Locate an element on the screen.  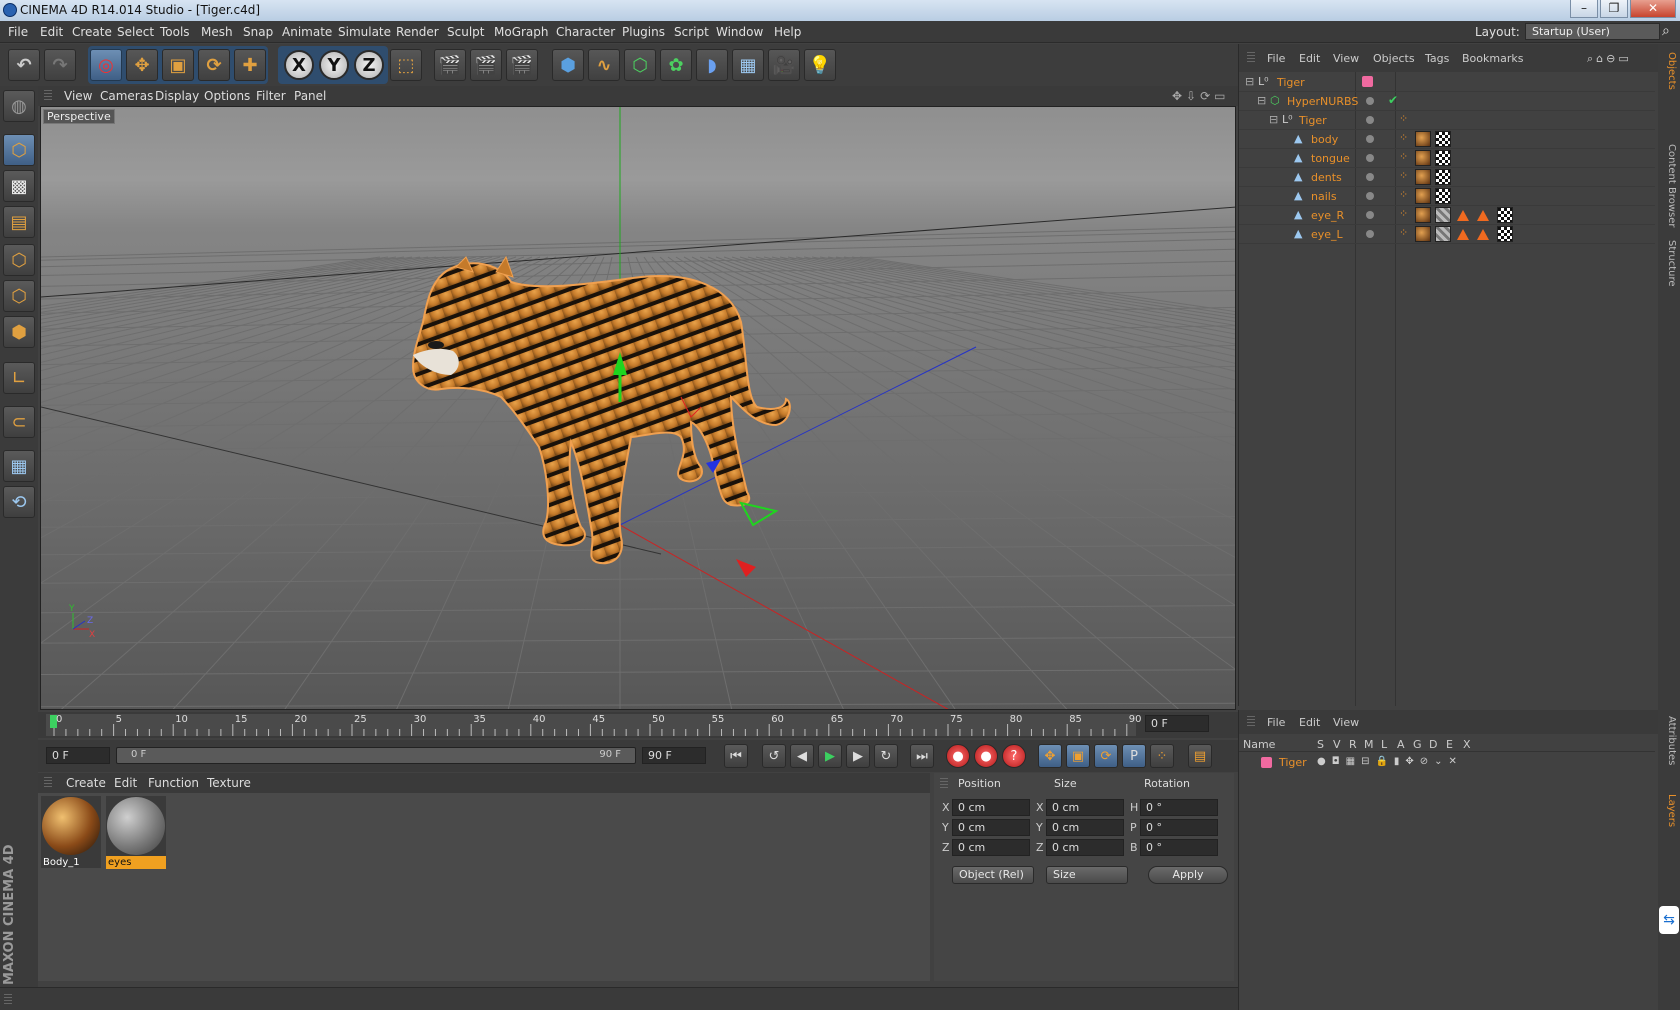
object-menu-bookmarks: Bookmarks is located at coordinates (1492, 58).